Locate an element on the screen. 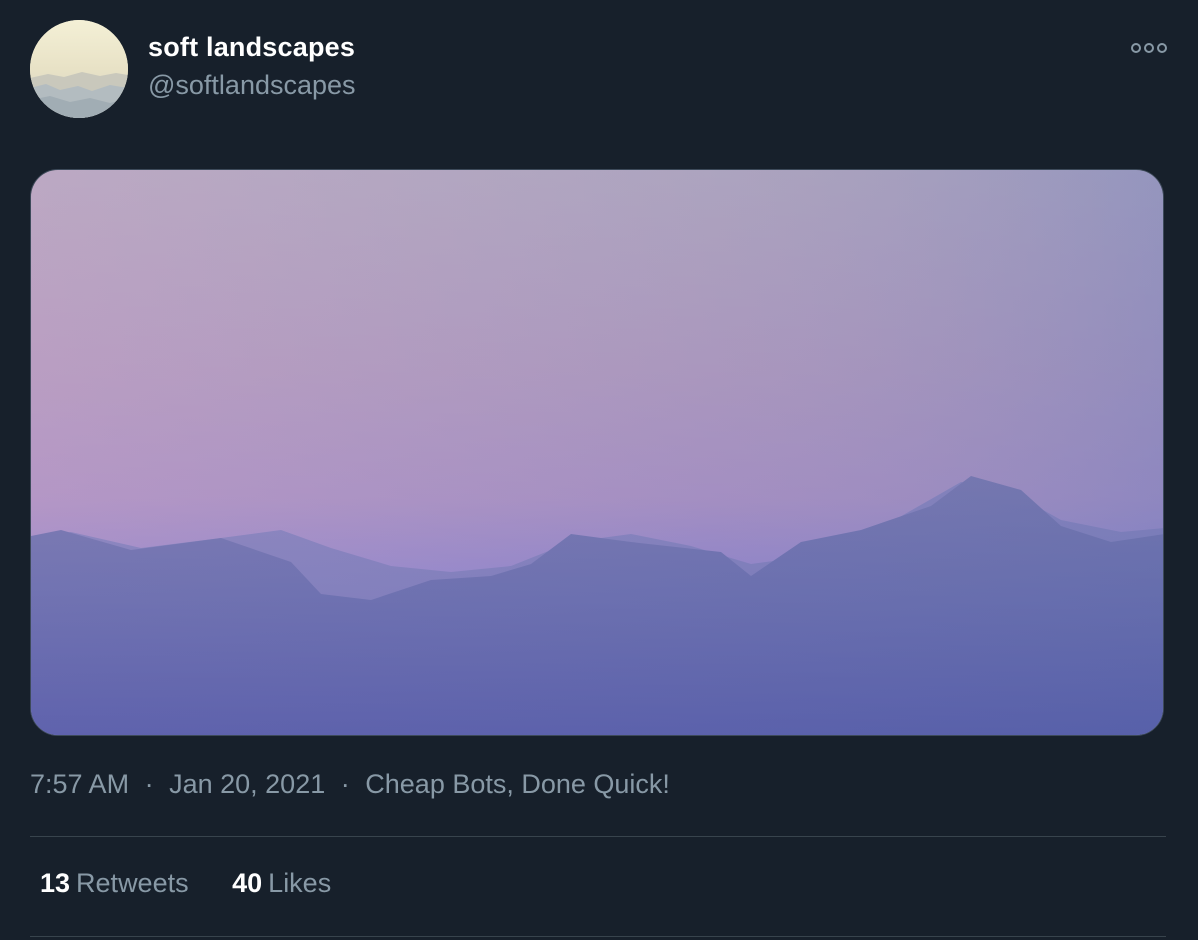 This screenshot has height=940, width=1198. retweets-stat: 13 Retweets is located at coordinates (114, 883).